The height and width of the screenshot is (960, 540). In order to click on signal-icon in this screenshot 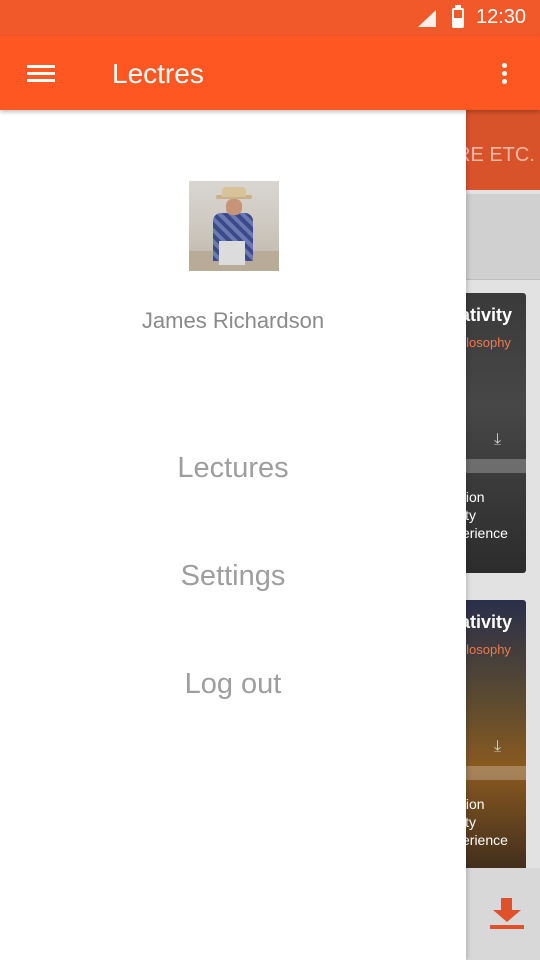, I will do `click(427, 18)`.